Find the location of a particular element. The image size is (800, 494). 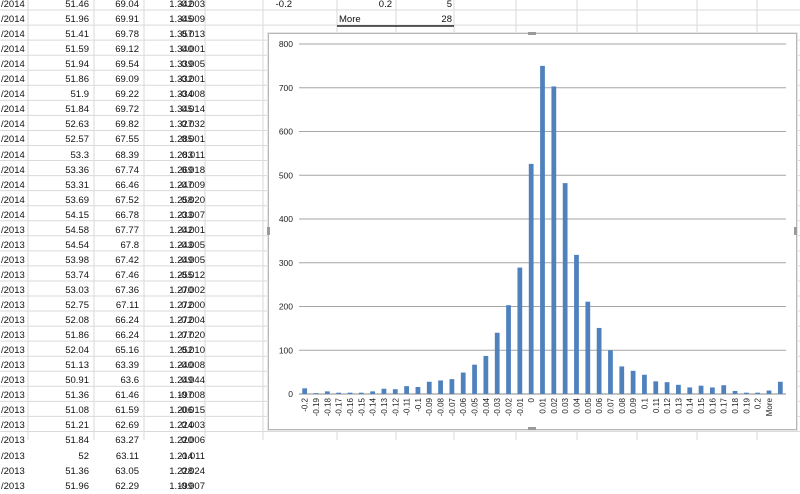

cell: 53.74 is located at coordinates (61, 275).